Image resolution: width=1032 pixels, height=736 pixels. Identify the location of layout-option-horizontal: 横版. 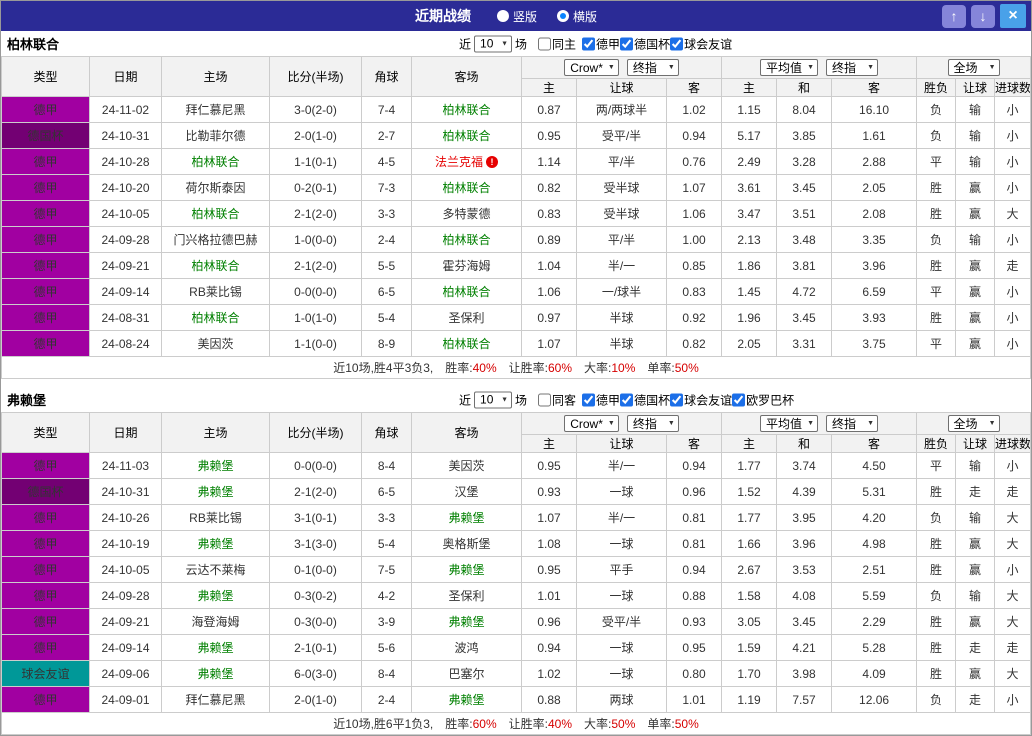
(577, 16).